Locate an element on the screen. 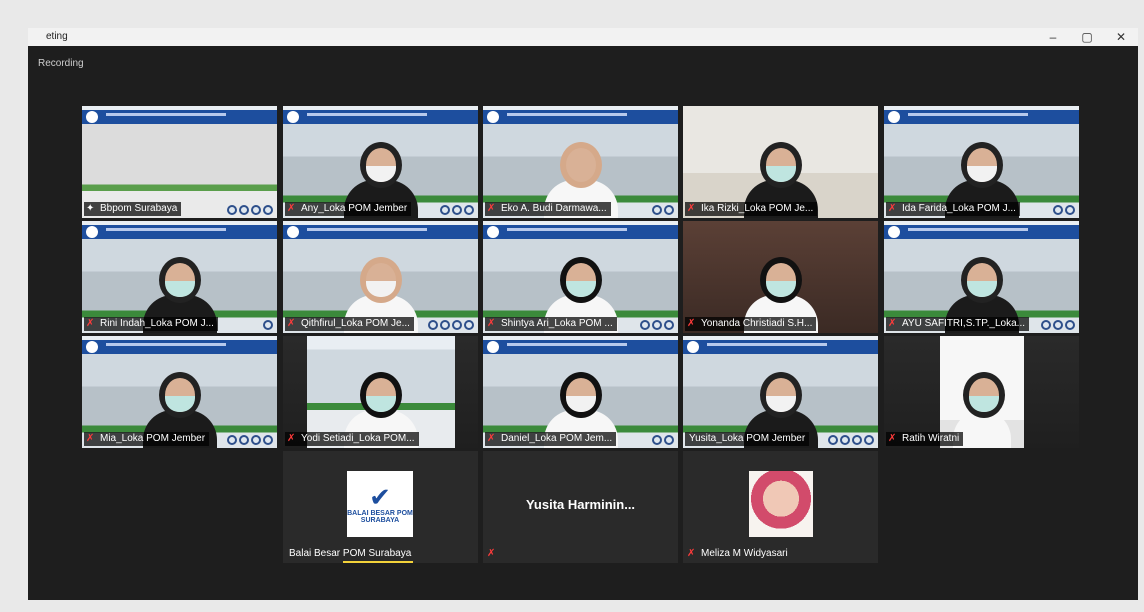  check-logo-icon: ✔ is located at coordinates (380, 497).